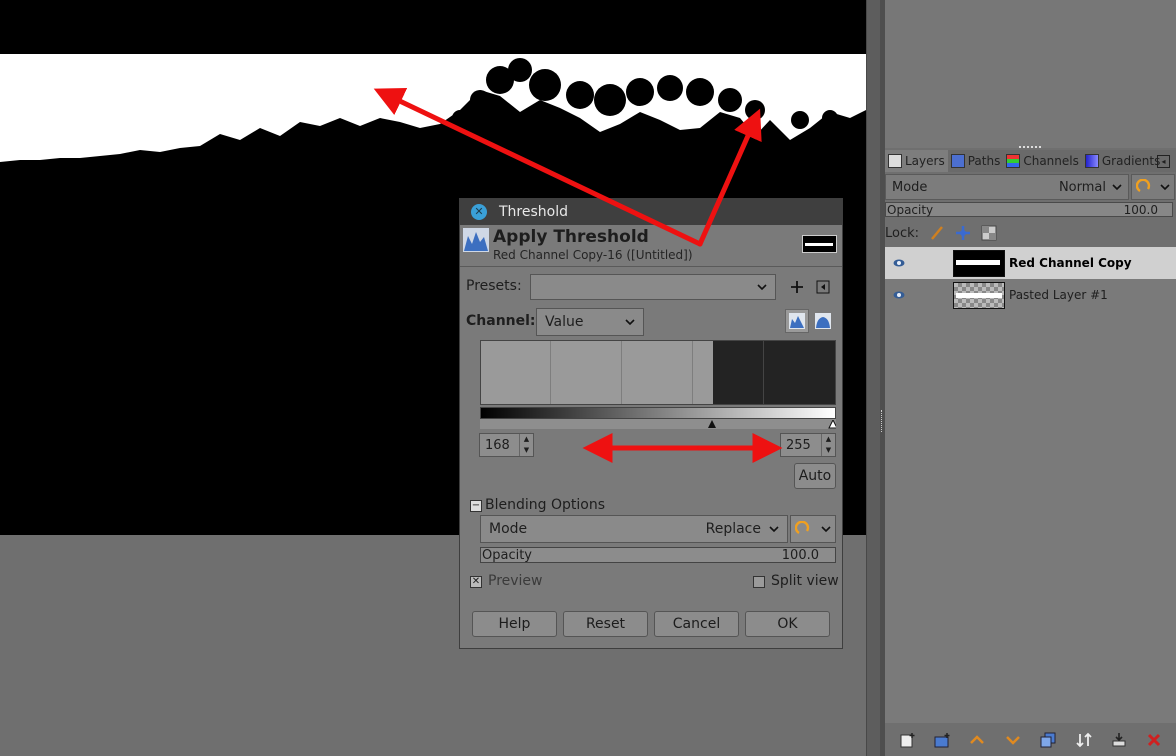  Describe the element at coordinates (476, 582) in the screenshot. I see `preview-checkbox: ✕` at that location.